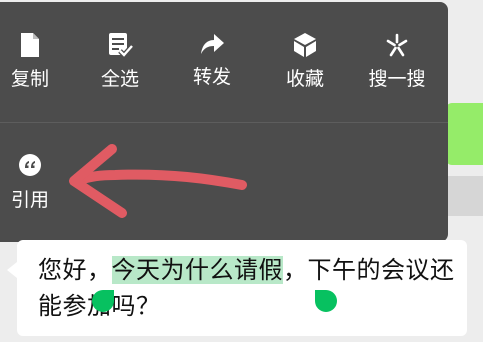  I want to click on forward-icon, so click(212, 44).